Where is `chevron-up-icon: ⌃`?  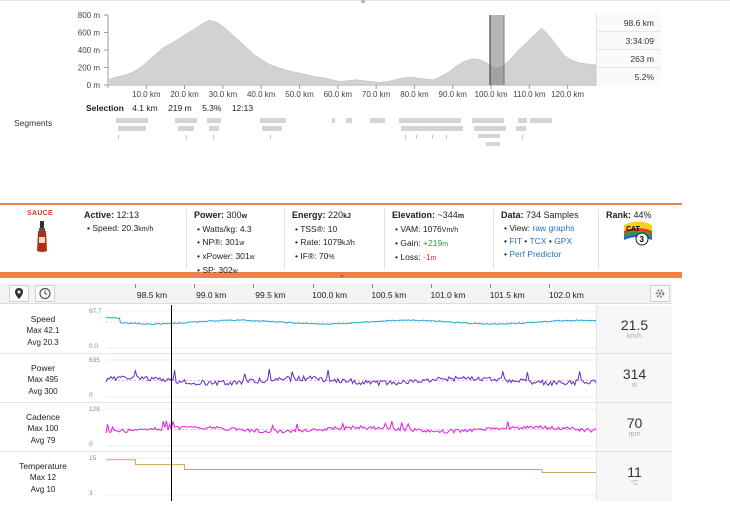 chevron-up-icon: ⌃ is located at coordinates (342, 278).